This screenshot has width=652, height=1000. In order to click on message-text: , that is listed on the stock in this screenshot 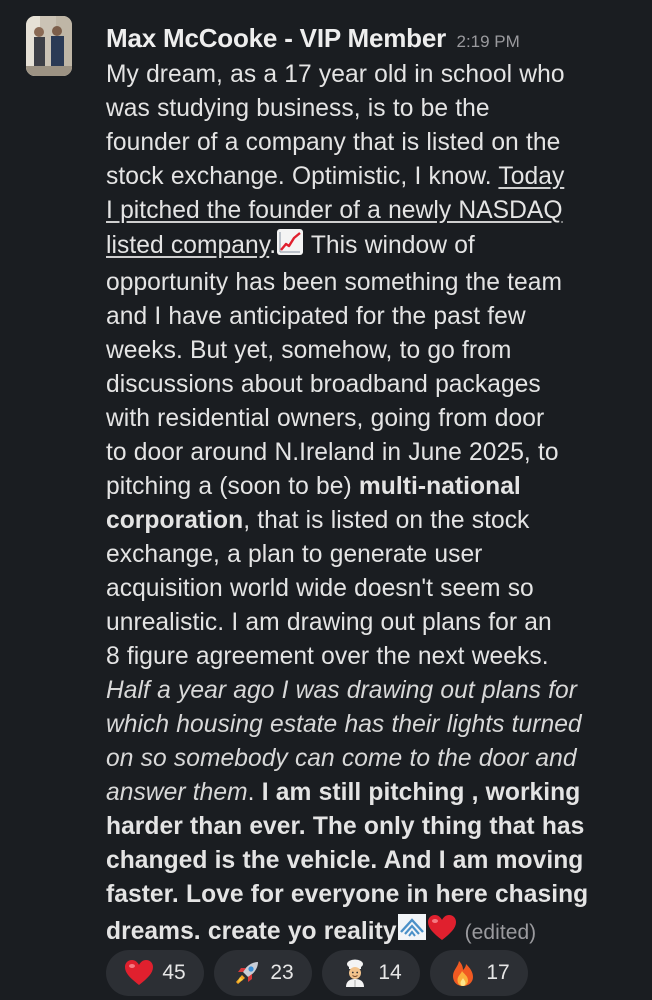, I will do `click(386, 520)`.